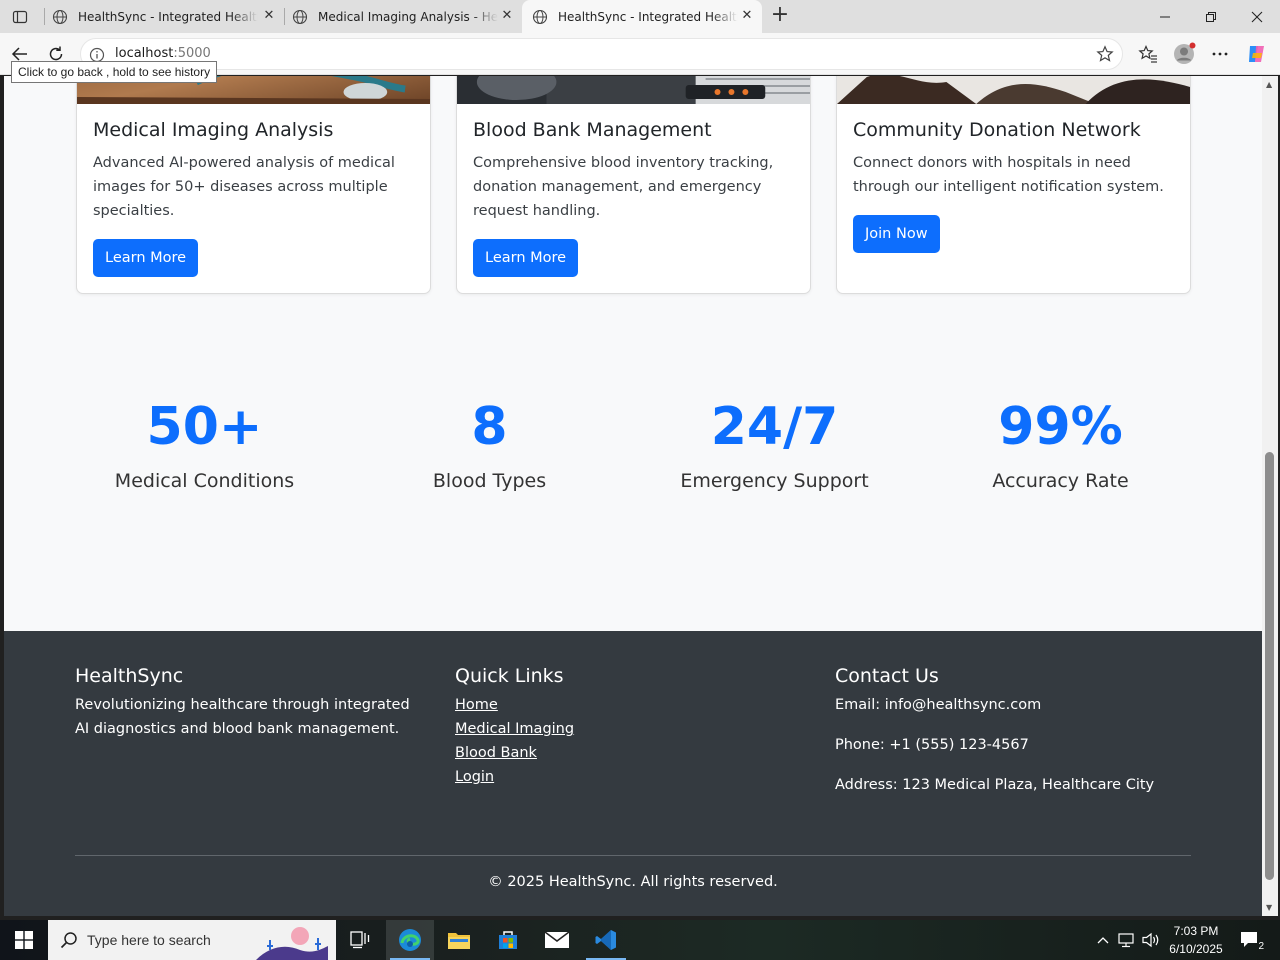  What do you see at coordinates (129, 676) in the screenshot?
I see `footer-brand: HealthSync` at bounding box center [129, 676].